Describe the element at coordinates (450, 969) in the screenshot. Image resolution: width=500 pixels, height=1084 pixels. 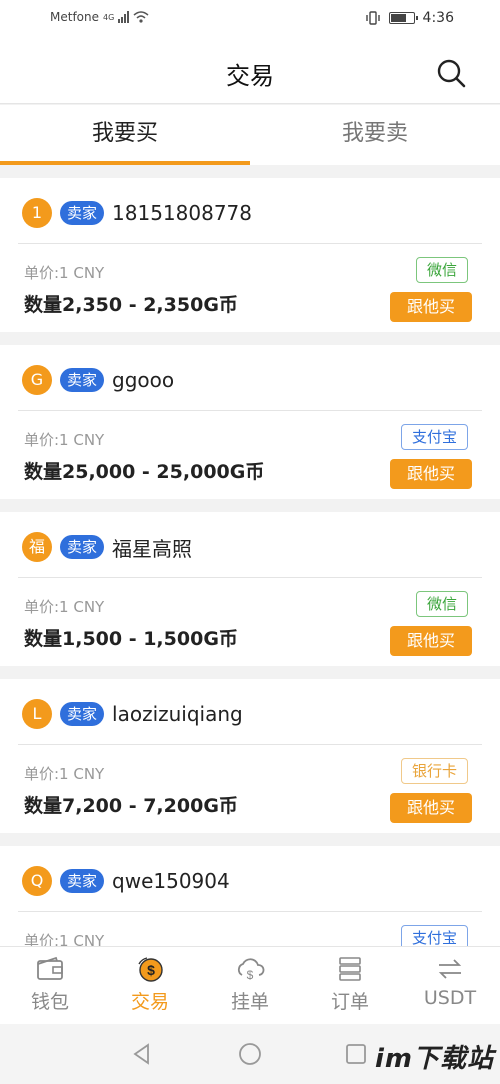
I see `transfer-arrows-icon` at that location.